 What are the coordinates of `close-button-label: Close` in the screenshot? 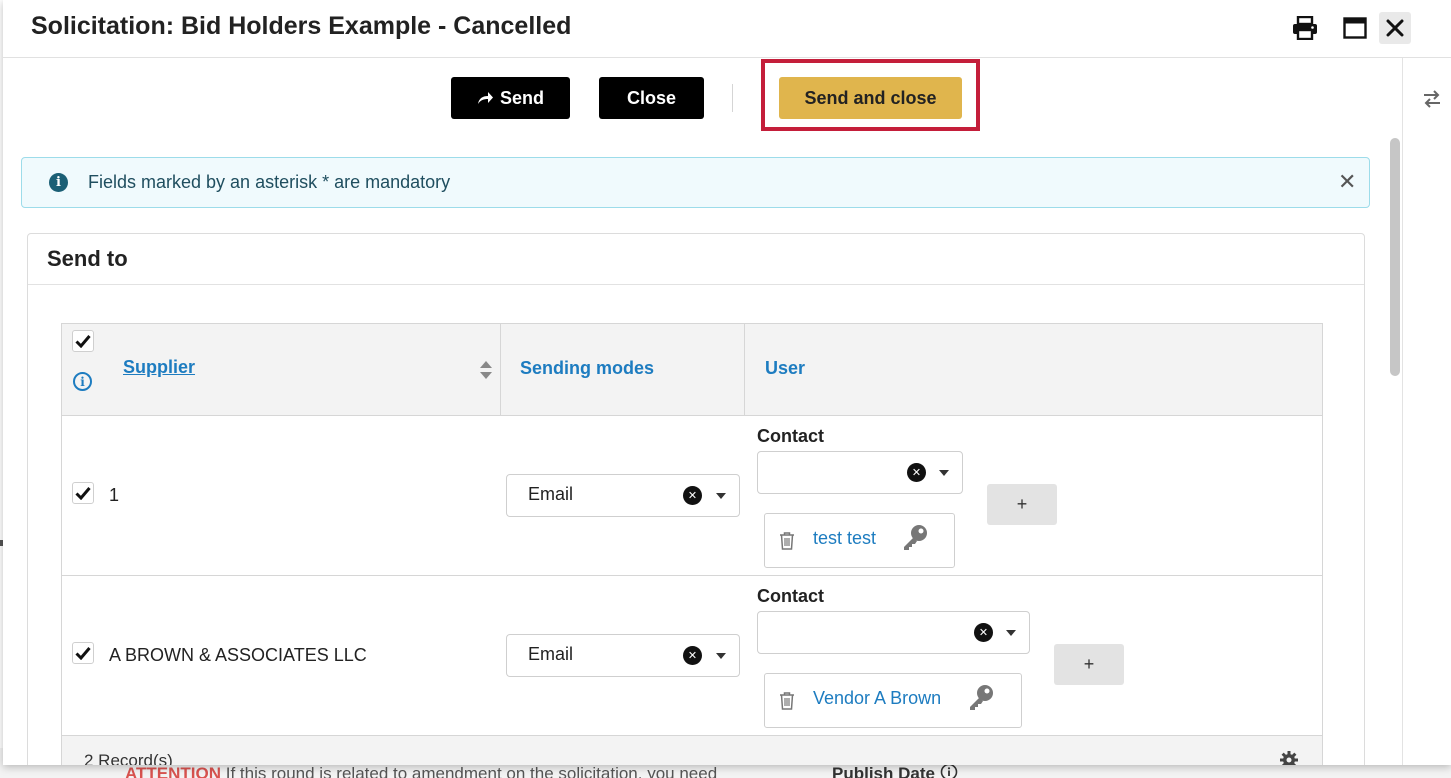 It's located at (651, 97).